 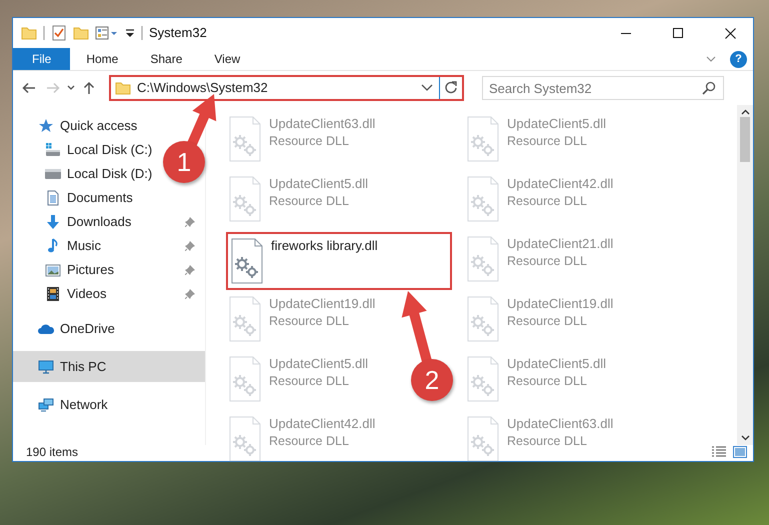 What do you see at coordinates (109, 270) in the screenshot?
I see `sidebar-item: Pictures` at bounding box center [109, 270].